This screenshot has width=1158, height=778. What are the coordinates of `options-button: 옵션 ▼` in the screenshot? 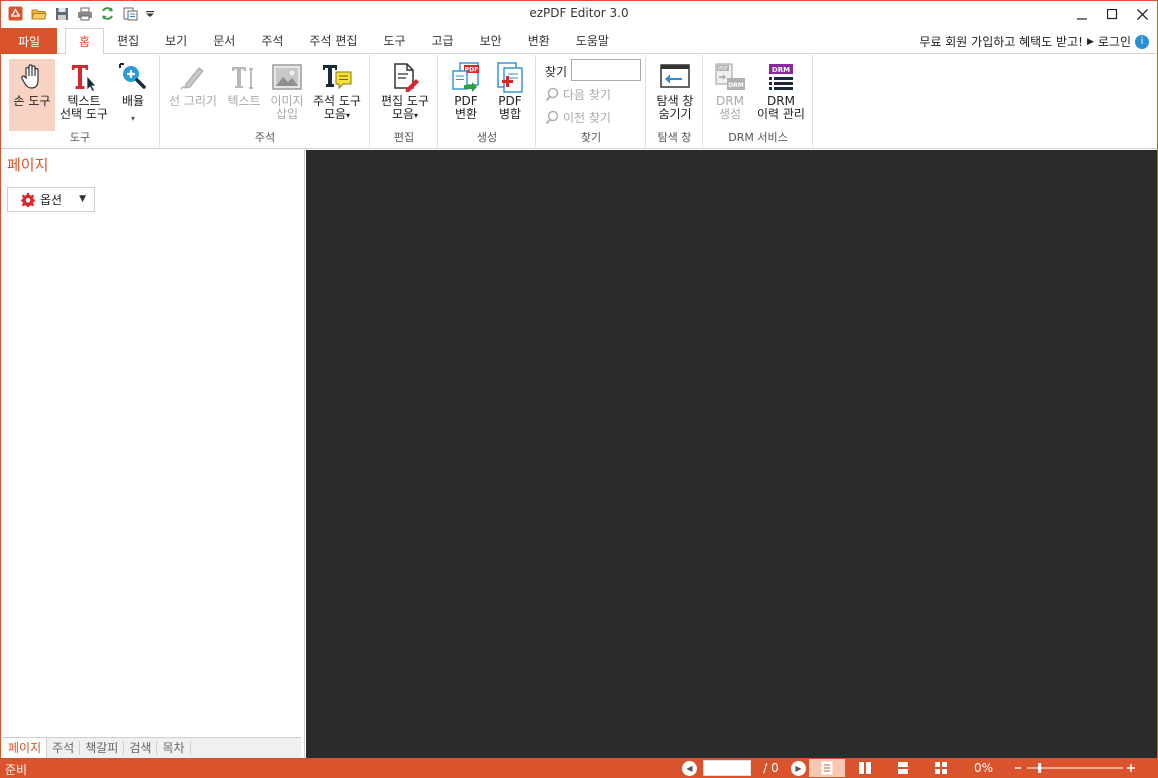 It's located at (51, 199).